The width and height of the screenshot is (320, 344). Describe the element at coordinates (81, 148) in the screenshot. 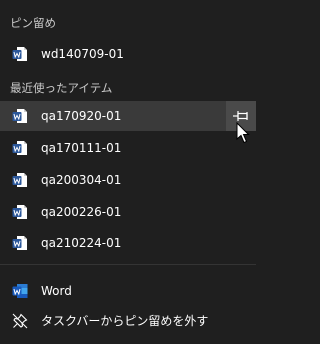

I see `recent-item-label: qa170111-01` at that location.